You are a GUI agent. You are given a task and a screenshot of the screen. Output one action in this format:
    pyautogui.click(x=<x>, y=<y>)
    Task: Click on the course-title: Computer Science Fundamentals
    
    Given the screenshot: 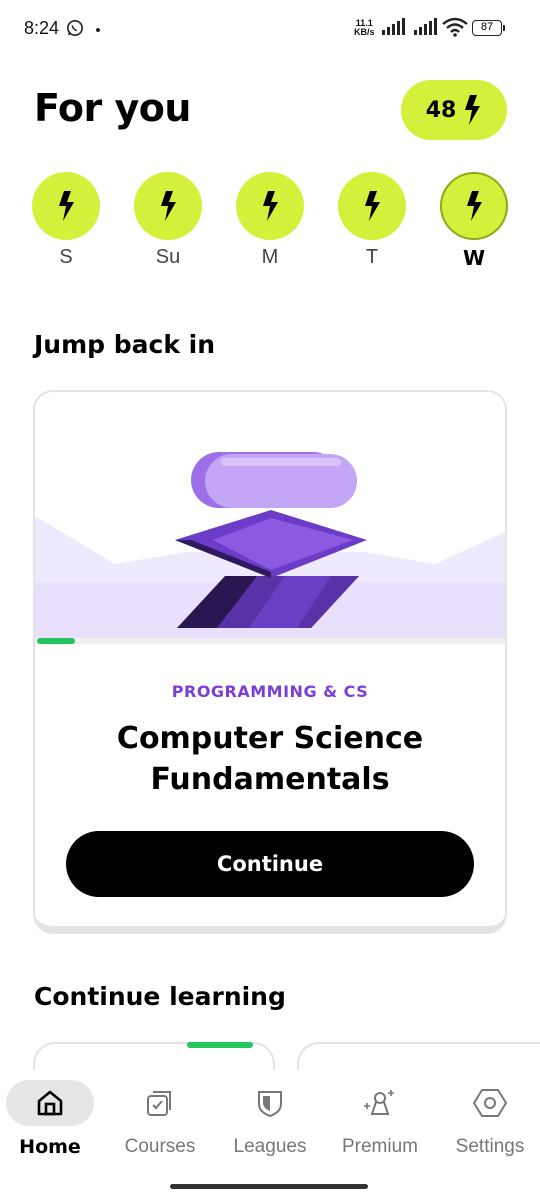 What is the action you would take?
    pyautogui.click(x=270, y=759)
    